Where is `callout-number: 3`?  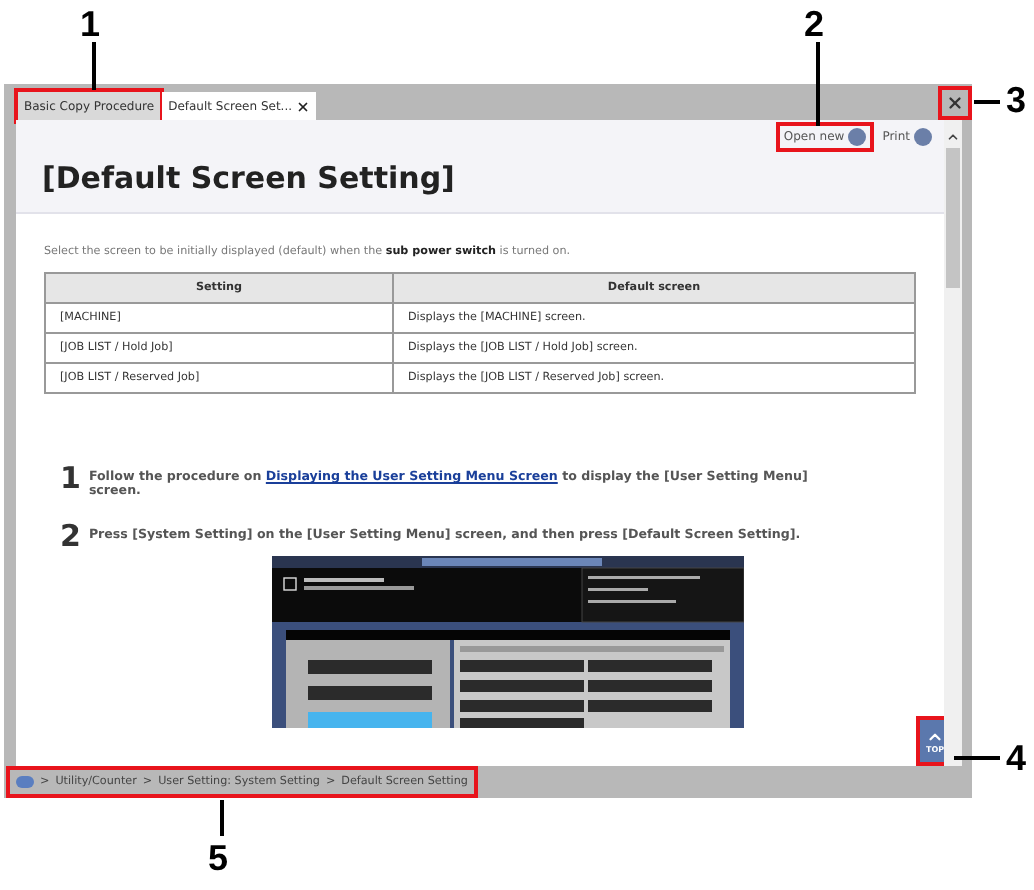
callout-number: 3 is located at coordinates (1016, 100).